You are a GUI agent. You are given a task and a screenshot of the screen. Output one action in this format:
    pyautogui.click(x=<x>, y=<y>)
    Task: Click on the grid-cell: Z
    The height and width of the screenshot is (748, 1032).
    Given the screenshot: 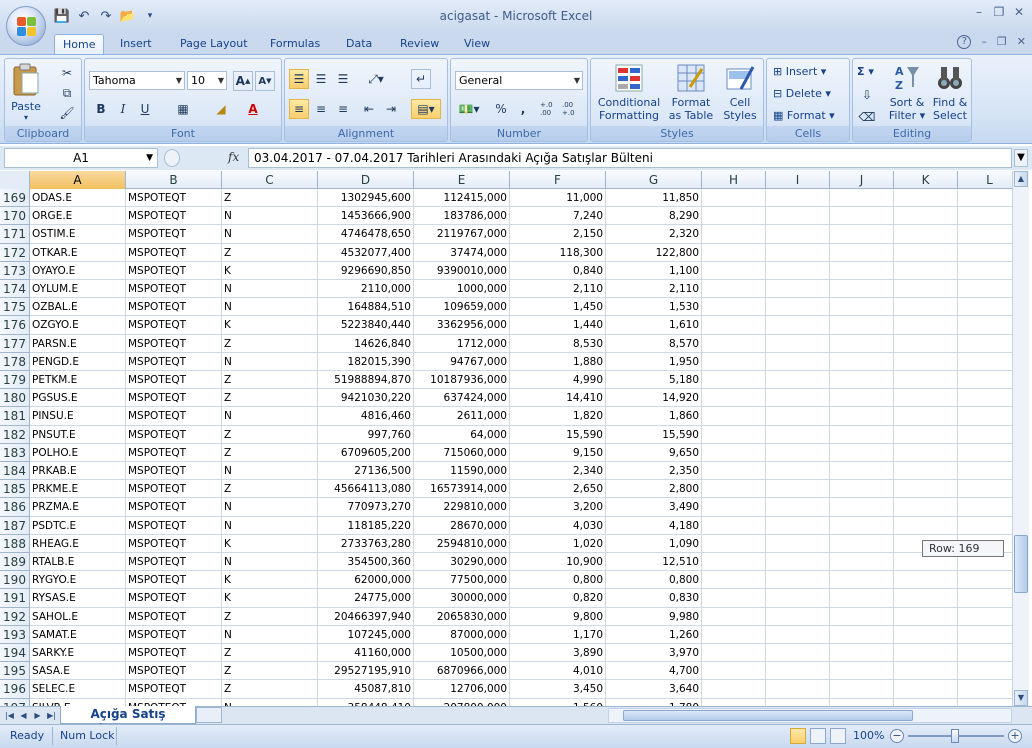 What is the action you would take?
    pyautogui.click(x=270, y=198)
    